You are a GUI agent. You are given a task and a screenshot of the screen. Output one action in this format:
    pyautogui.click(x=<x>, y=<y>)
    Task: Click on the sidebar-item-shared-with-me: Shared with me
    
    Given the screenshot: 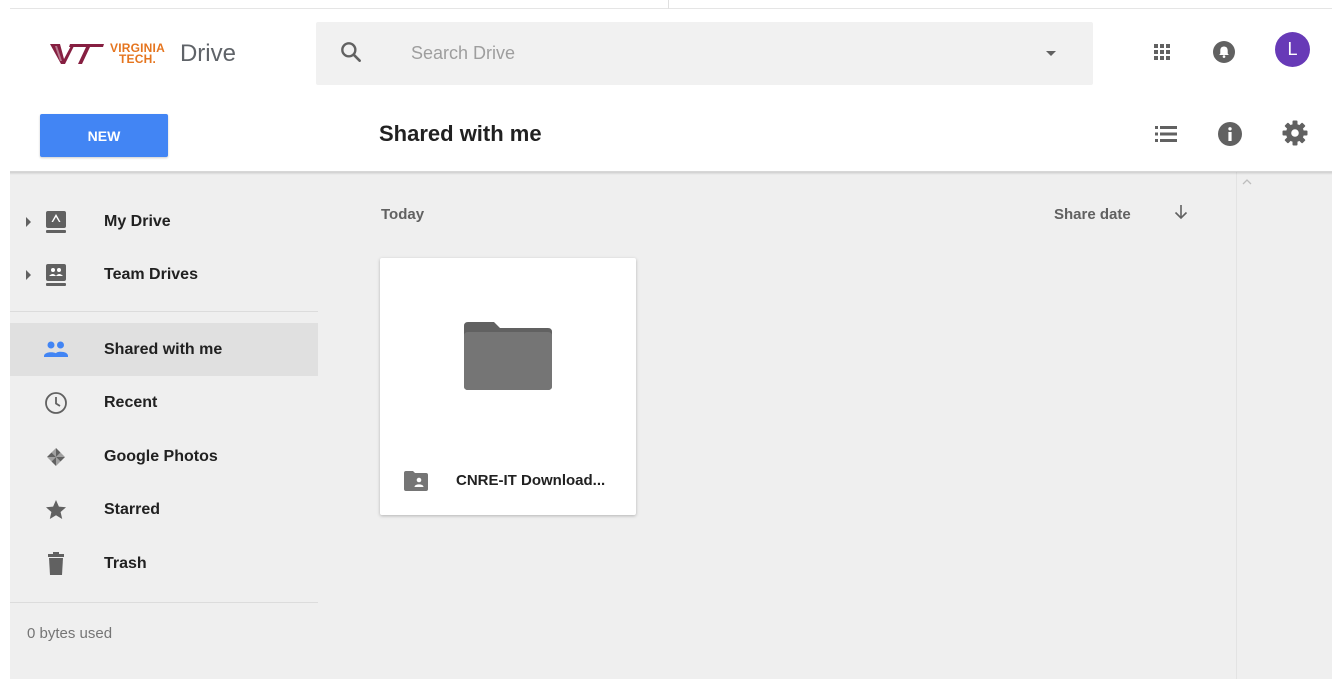 What is the action you would take?
    pyautogui.click(x=164, y=349)
    